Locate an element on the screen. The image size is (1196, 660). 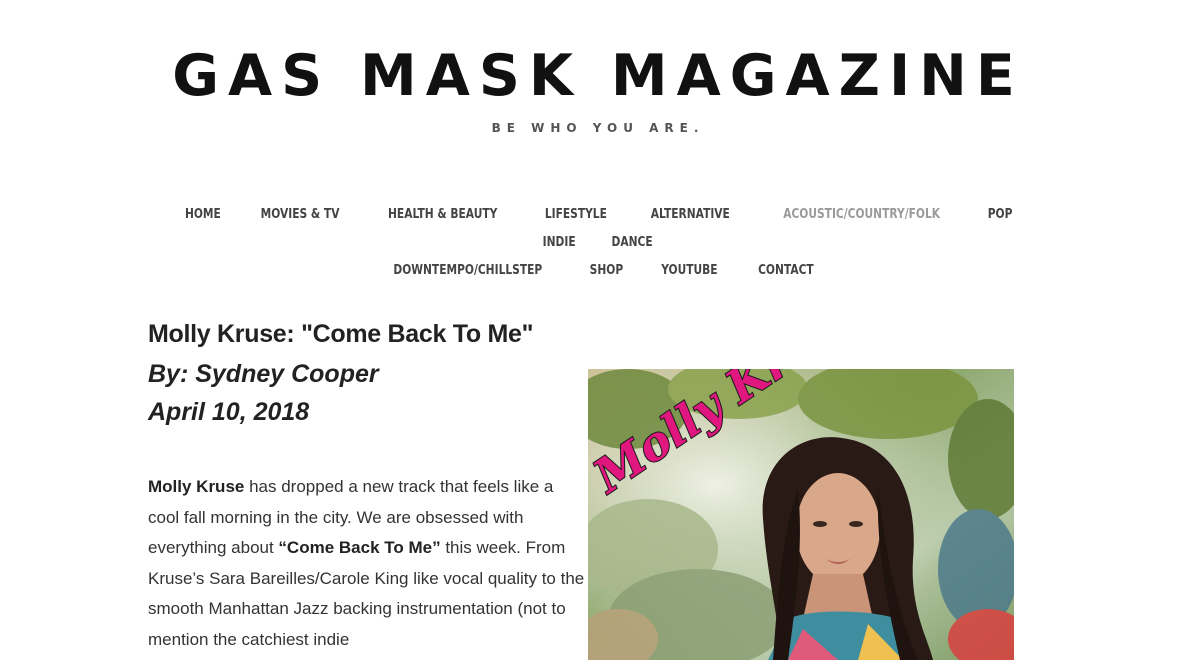
nav-item-youtube: YOUTUBE is located at coordinates (689, 270).